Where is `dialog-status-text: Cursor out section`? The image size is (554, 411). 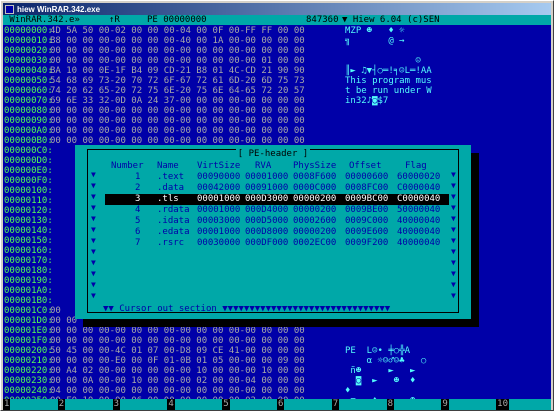 dialog-status-text: Cursor out section is located at coordinates (168, 309).